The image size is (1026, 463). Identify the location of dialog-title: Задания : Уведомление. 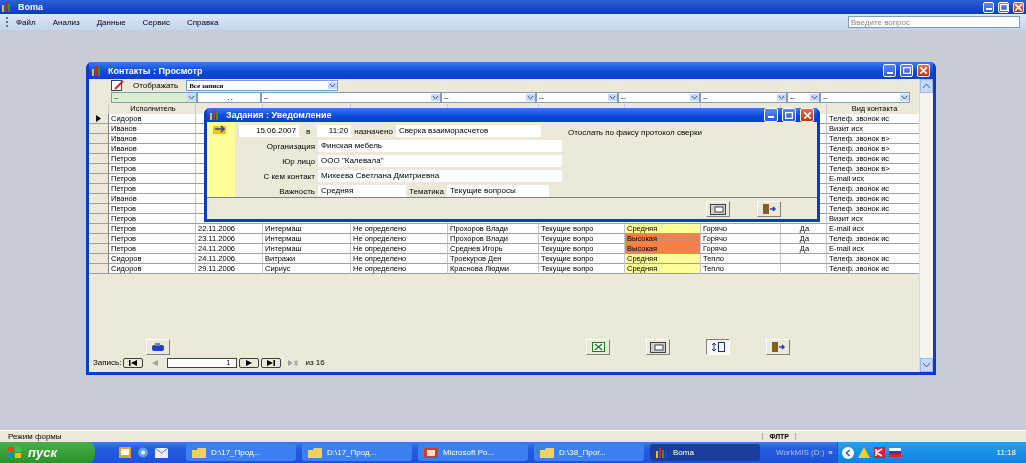
(279, 115).